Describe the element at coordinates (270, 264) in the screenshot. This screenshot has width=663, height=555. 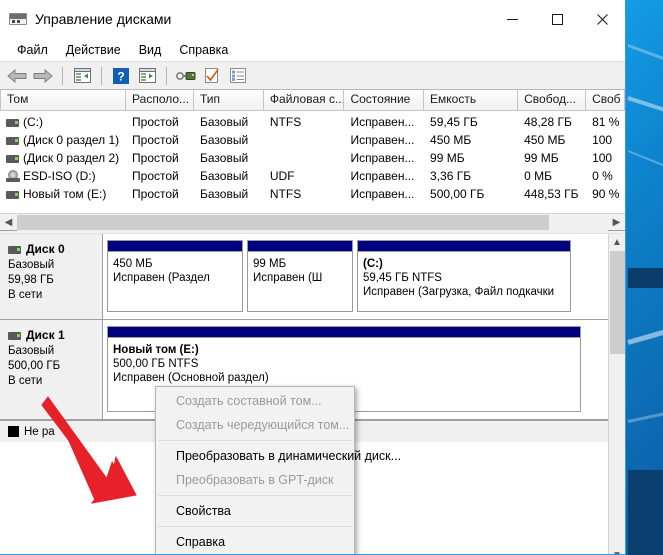
I see `partition-size: 99 МБ` at that location.